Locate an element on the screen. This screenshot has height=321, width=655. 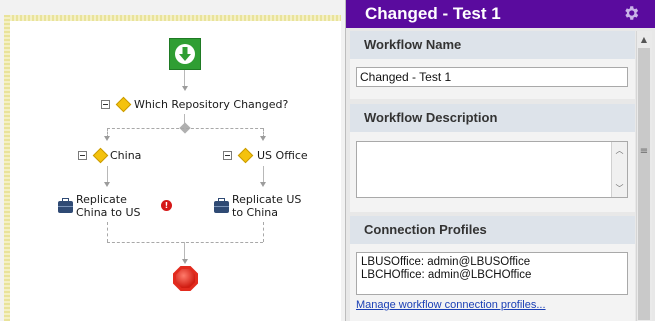
action-replicate-china-to-us: Replicate China to US is located at coordinates (117, 206).